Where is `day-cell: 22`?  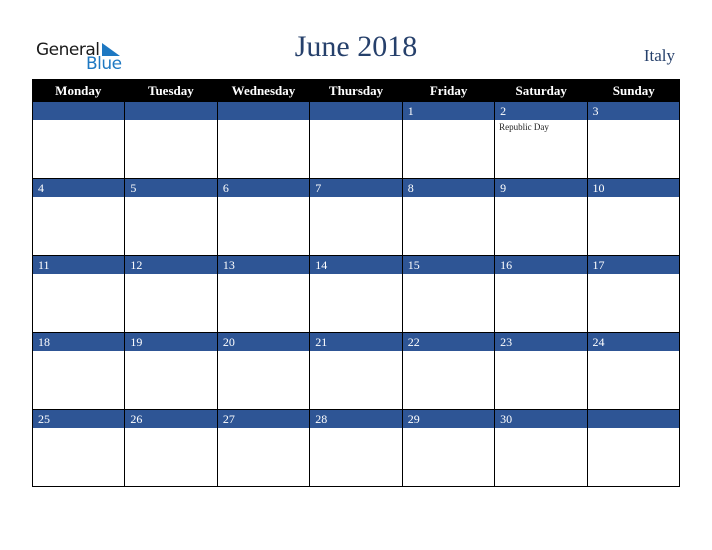
day-cell: 22 is located at coordinates (449, 371).